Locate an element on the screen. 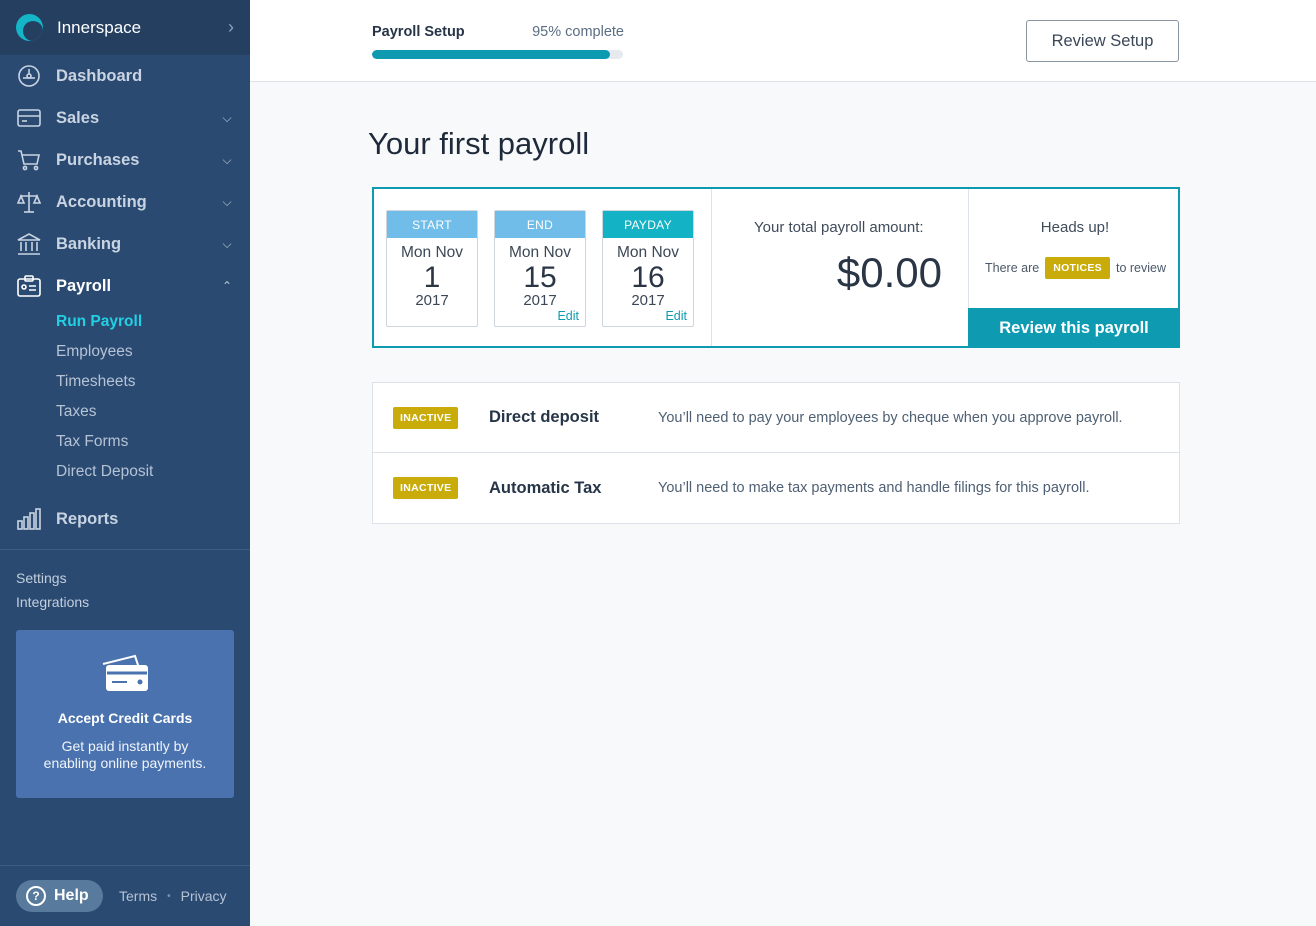 This screenshot has width=1316, height=926. nav-dashboard: Dashboard is located at coordinates (125, 76).